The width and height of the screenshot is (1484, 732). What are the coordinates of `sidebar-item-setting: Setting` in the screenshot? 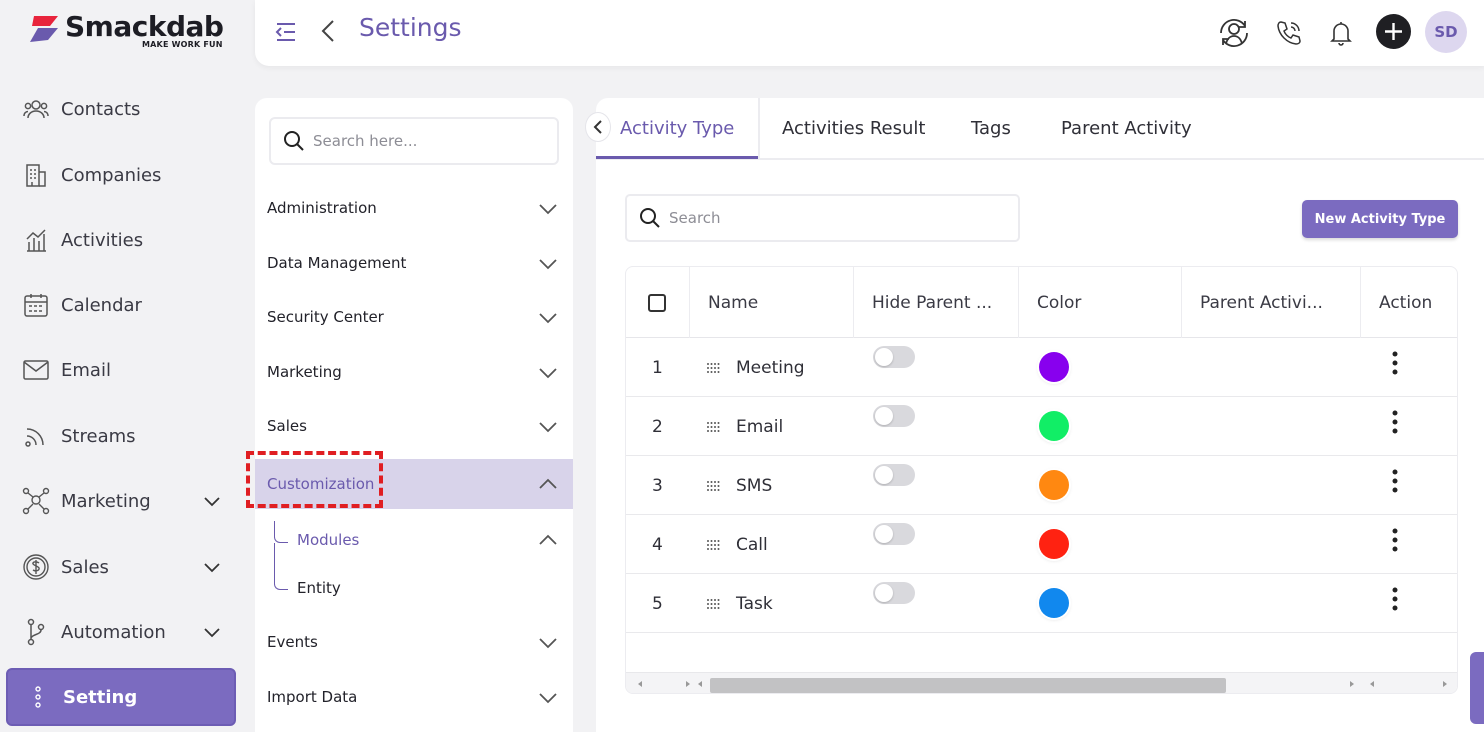 It's located at (121, 697).